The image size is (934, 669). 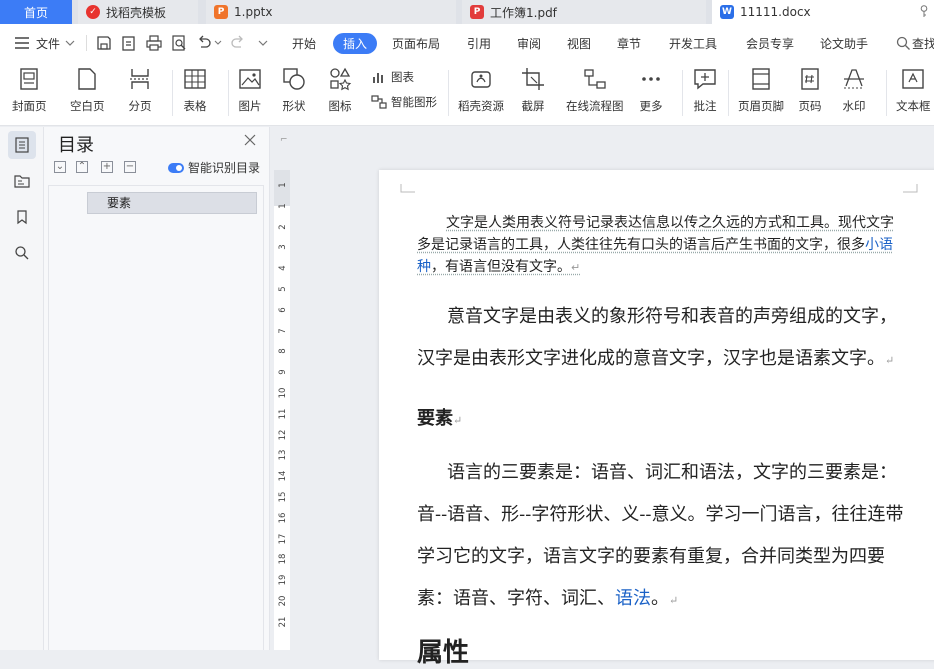 What do you see at coordinates (22, 43) in the screenshot?
I see `hamburger-icon` at bounding box center [22, 43].